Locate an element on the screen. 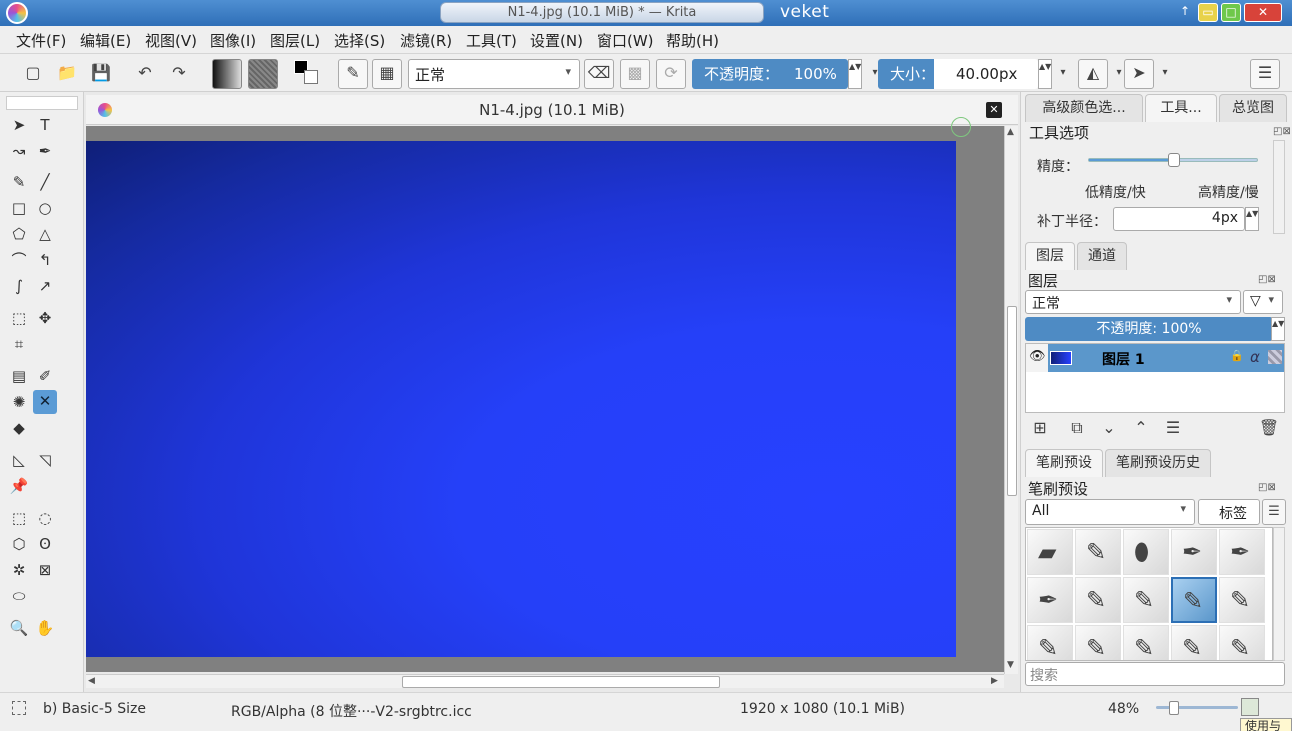 The width and height of the screenshot is (1292, 731). minimize-button: ▭ is located at coordinates (1208, 12).